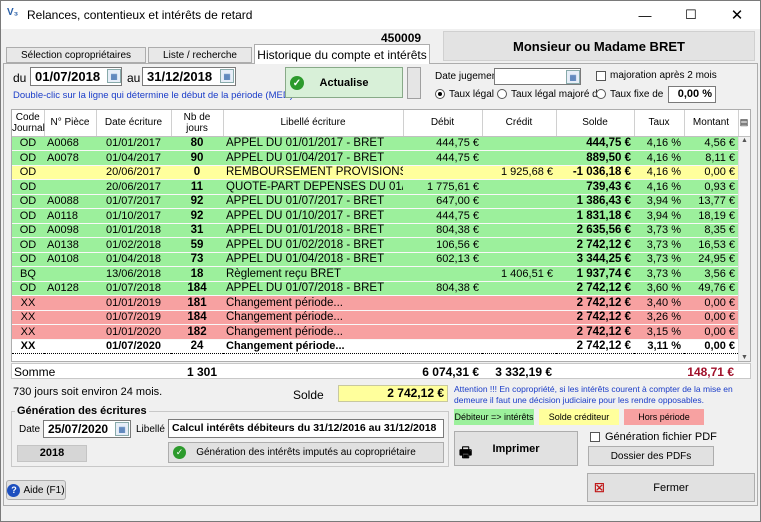 This screenshot has height=522, width=761. What do you see at coordinates (70, 172) in the screenshot?
I see `cell-numero-piece` at bounding box center [70, 172].